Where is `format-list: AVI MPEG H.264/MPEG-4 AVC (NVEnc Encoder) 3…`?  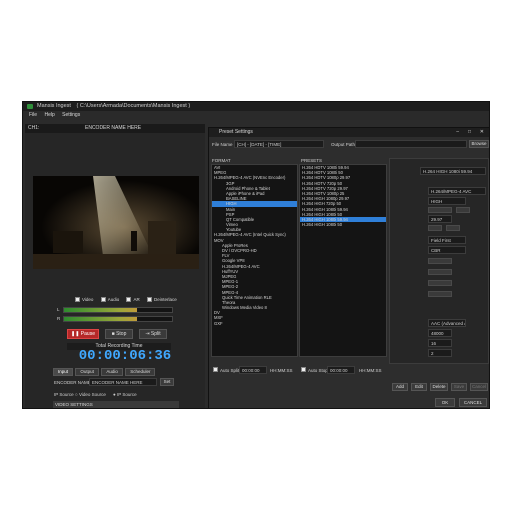 format-list: AVI MPEG H.264/MPEG-4 AVC (NVEnc Encoder) 3… is located at coordinates (254, 260).